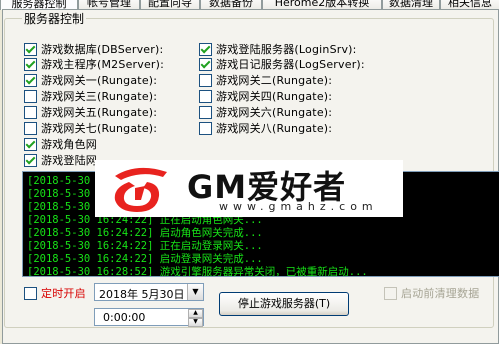 This screenshot has height=344, width=499. I want to click on date-value: 2018年 5月30日, so click(142, 294).